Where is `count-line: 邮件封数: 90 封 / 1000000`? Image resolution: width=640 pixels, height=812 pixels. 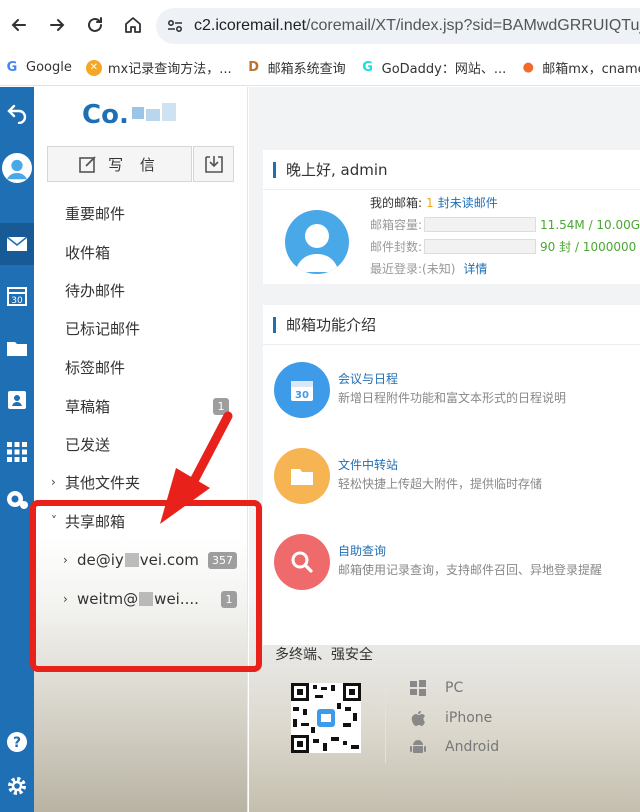
count-line: 邮件封数: 90 封 / 1000000 is located at coordinates (503, 246).